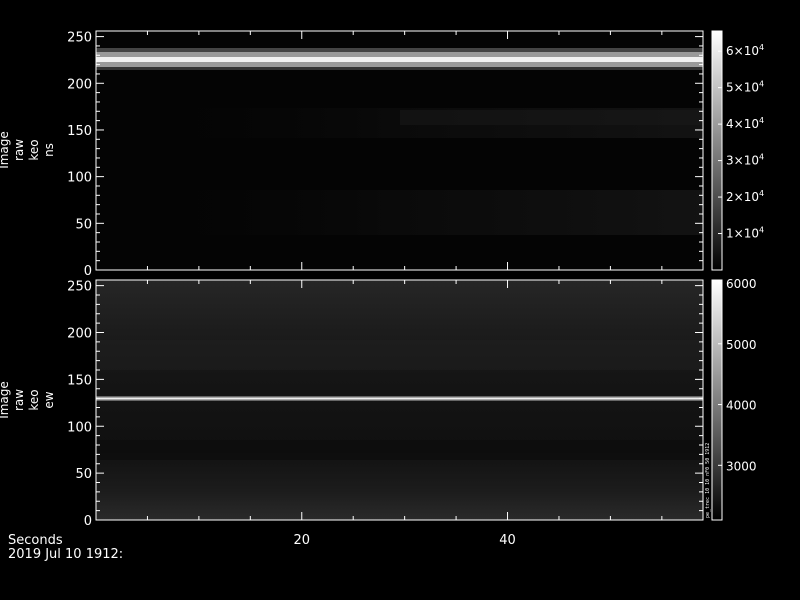  What do you see at coordinates (399, 68) in the screenshot?
I see `panel-ns-glow-low` at bounding box center [399, 68].